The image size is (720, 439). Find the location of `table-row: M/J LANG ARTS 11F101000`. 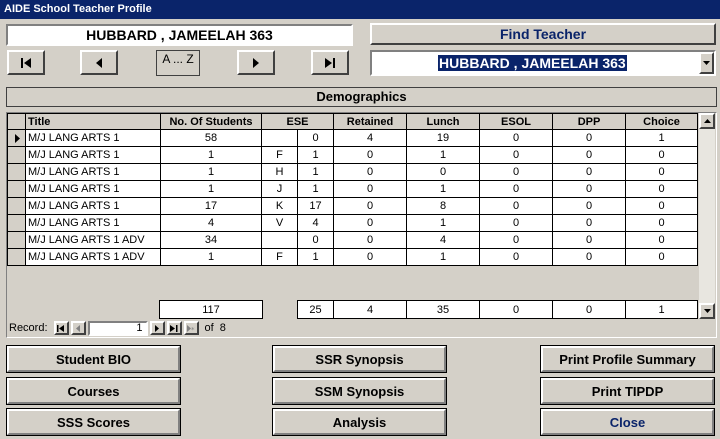

table-row: M/J LANG ARTS 11F101000 is located at coordinates (352, 155).